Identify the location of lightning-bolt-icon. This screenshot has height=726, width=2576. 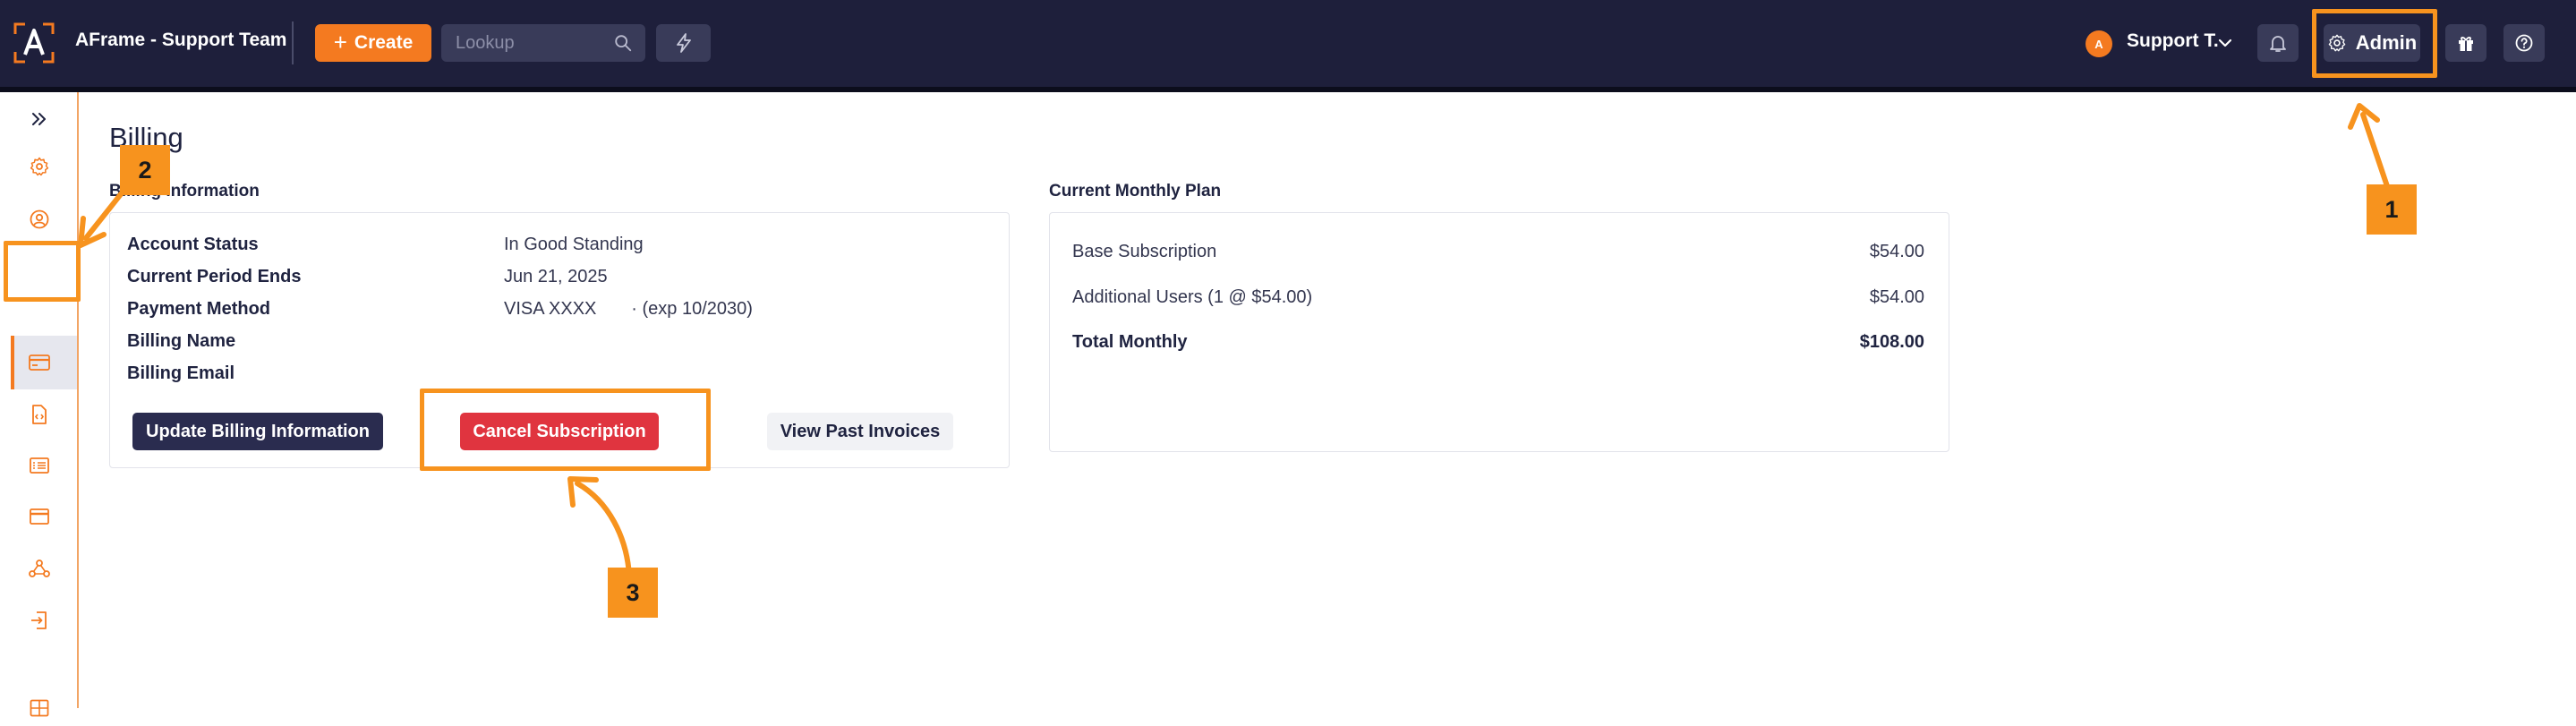
(683, 43).